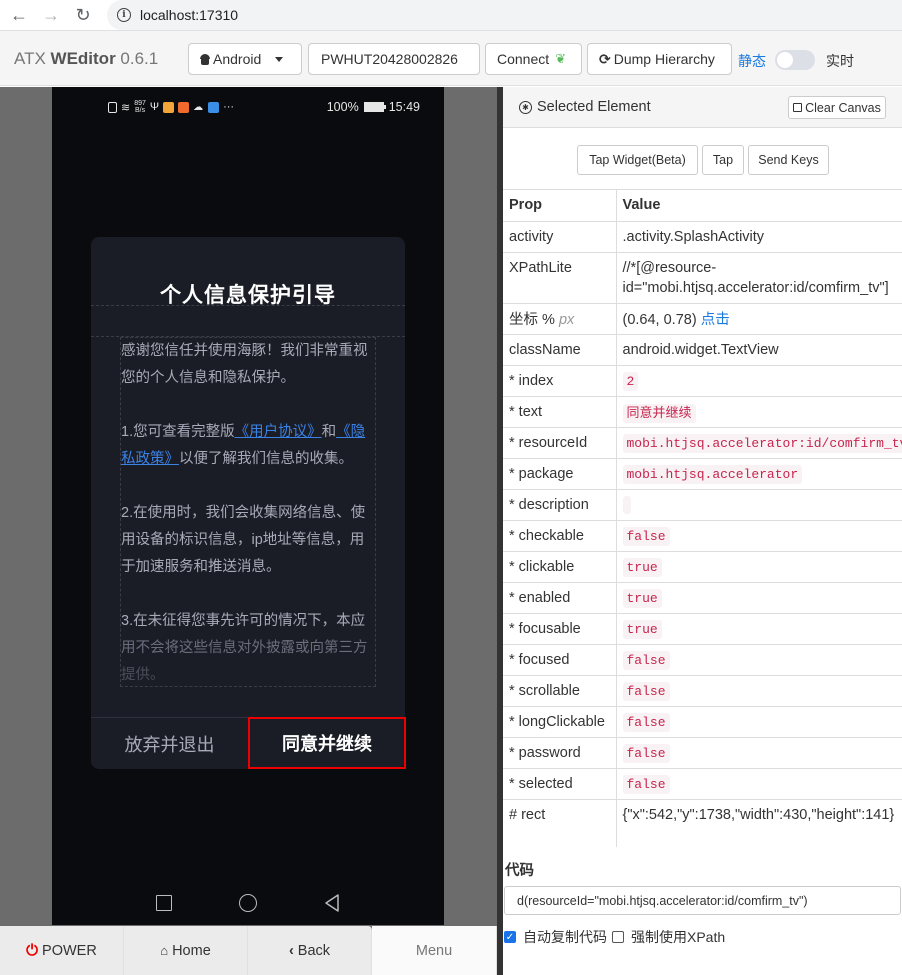  What do you see at coordinates (646, 753) in the screenshot?
I see `prop-value: false` at bounding box center [646, 753].